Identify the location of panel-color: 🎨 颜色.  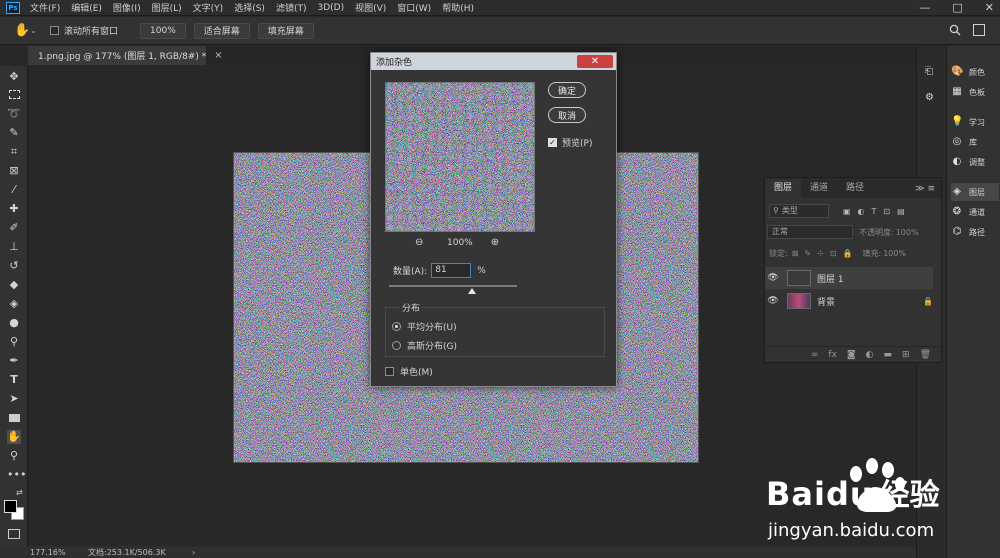
(975, 72).